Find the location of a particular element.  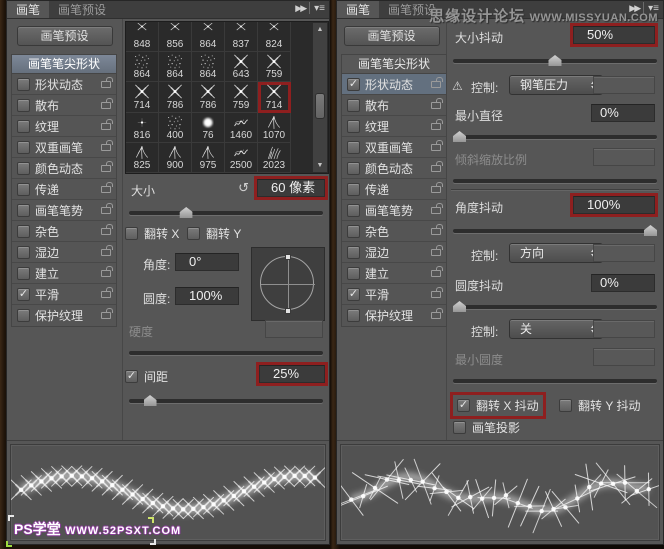

collapse-panel-icon: ▶▶ is located at coordinates (301, 8).